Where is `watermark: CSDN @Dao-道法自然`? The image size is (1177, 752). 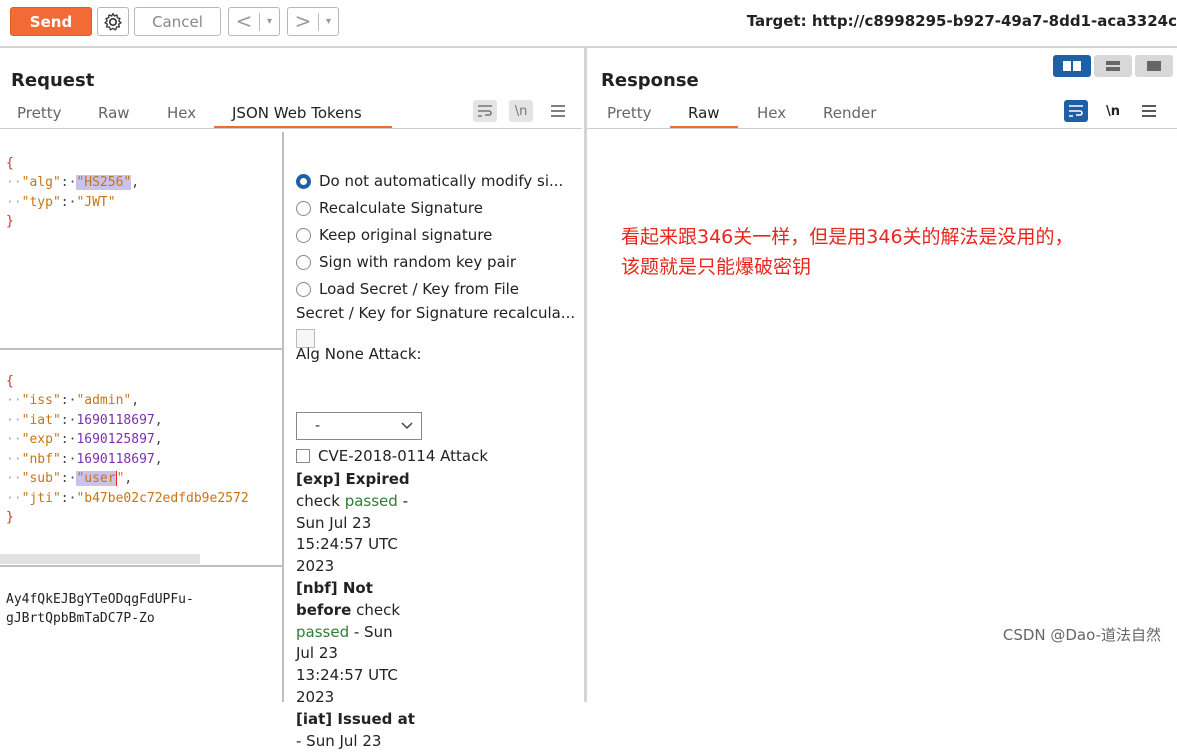 watermark: CSDN @Dao-道法自然 is located at coordinates (1081, 635).